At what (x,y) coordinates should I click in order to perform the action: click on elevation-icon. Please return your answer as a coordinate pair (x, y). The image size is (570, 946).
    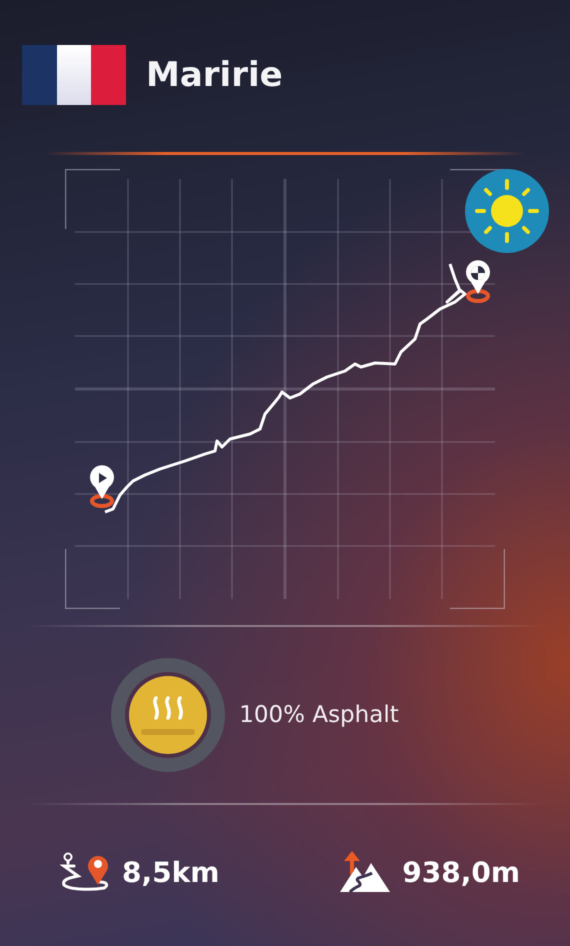
    Looking at the image, I should click on (365, 872).